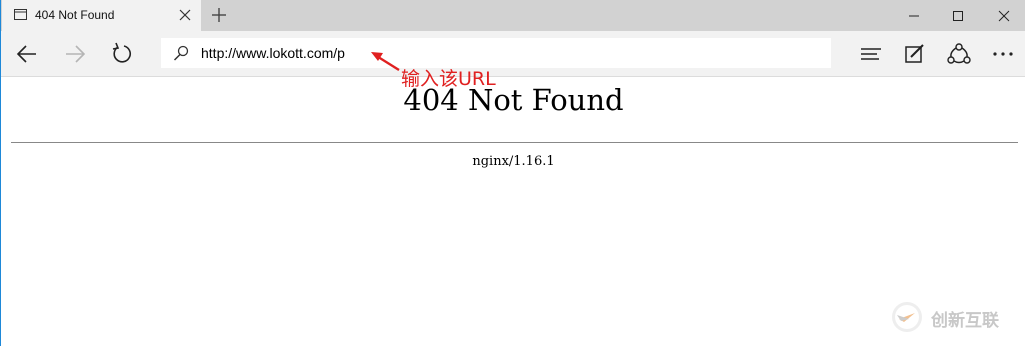 The image size is (1025, 346). I want to click on page-icon, so click(20, 14).